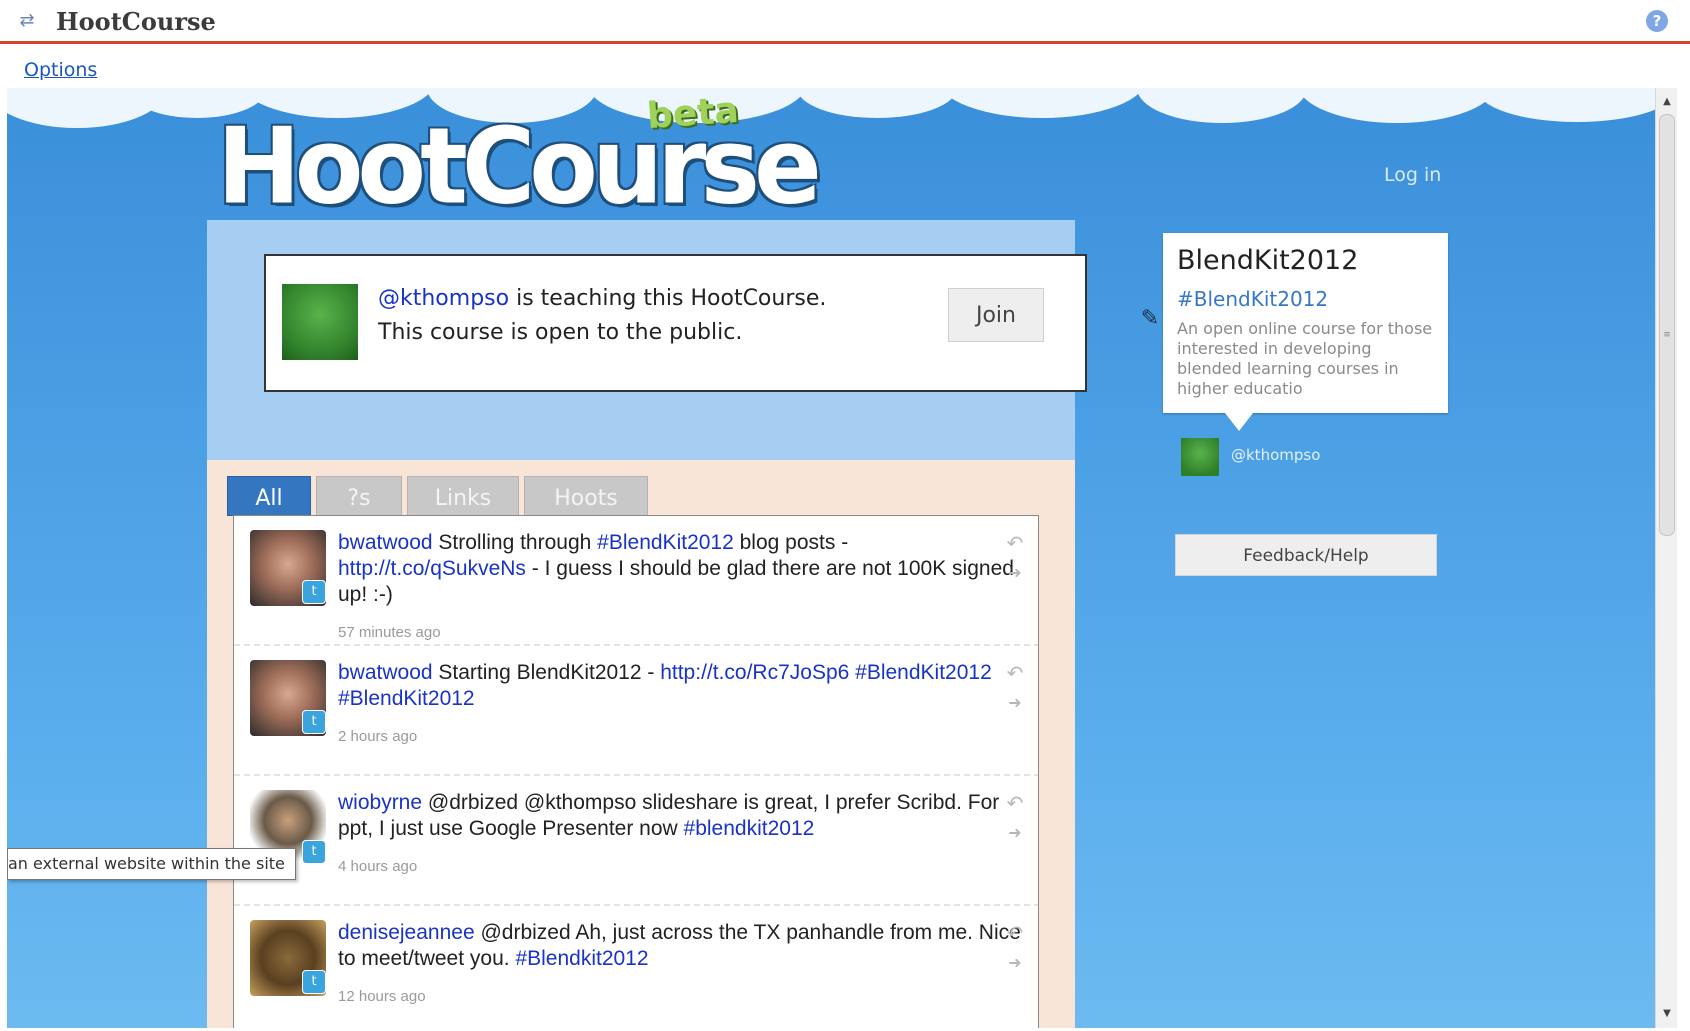 This screenshot has width=1690, height=1031. I want to click on tab-questions: ?s, so click(359, 496).